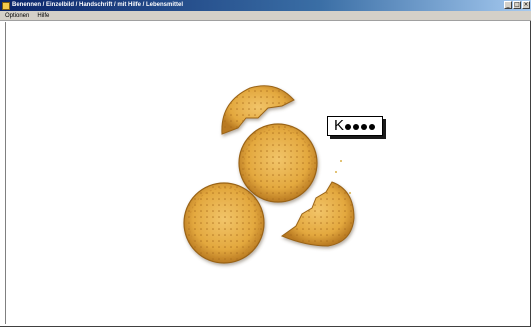  Describe the element at coordinates (526, 5) in the screenshot. I see `close-button: ×` at that location.